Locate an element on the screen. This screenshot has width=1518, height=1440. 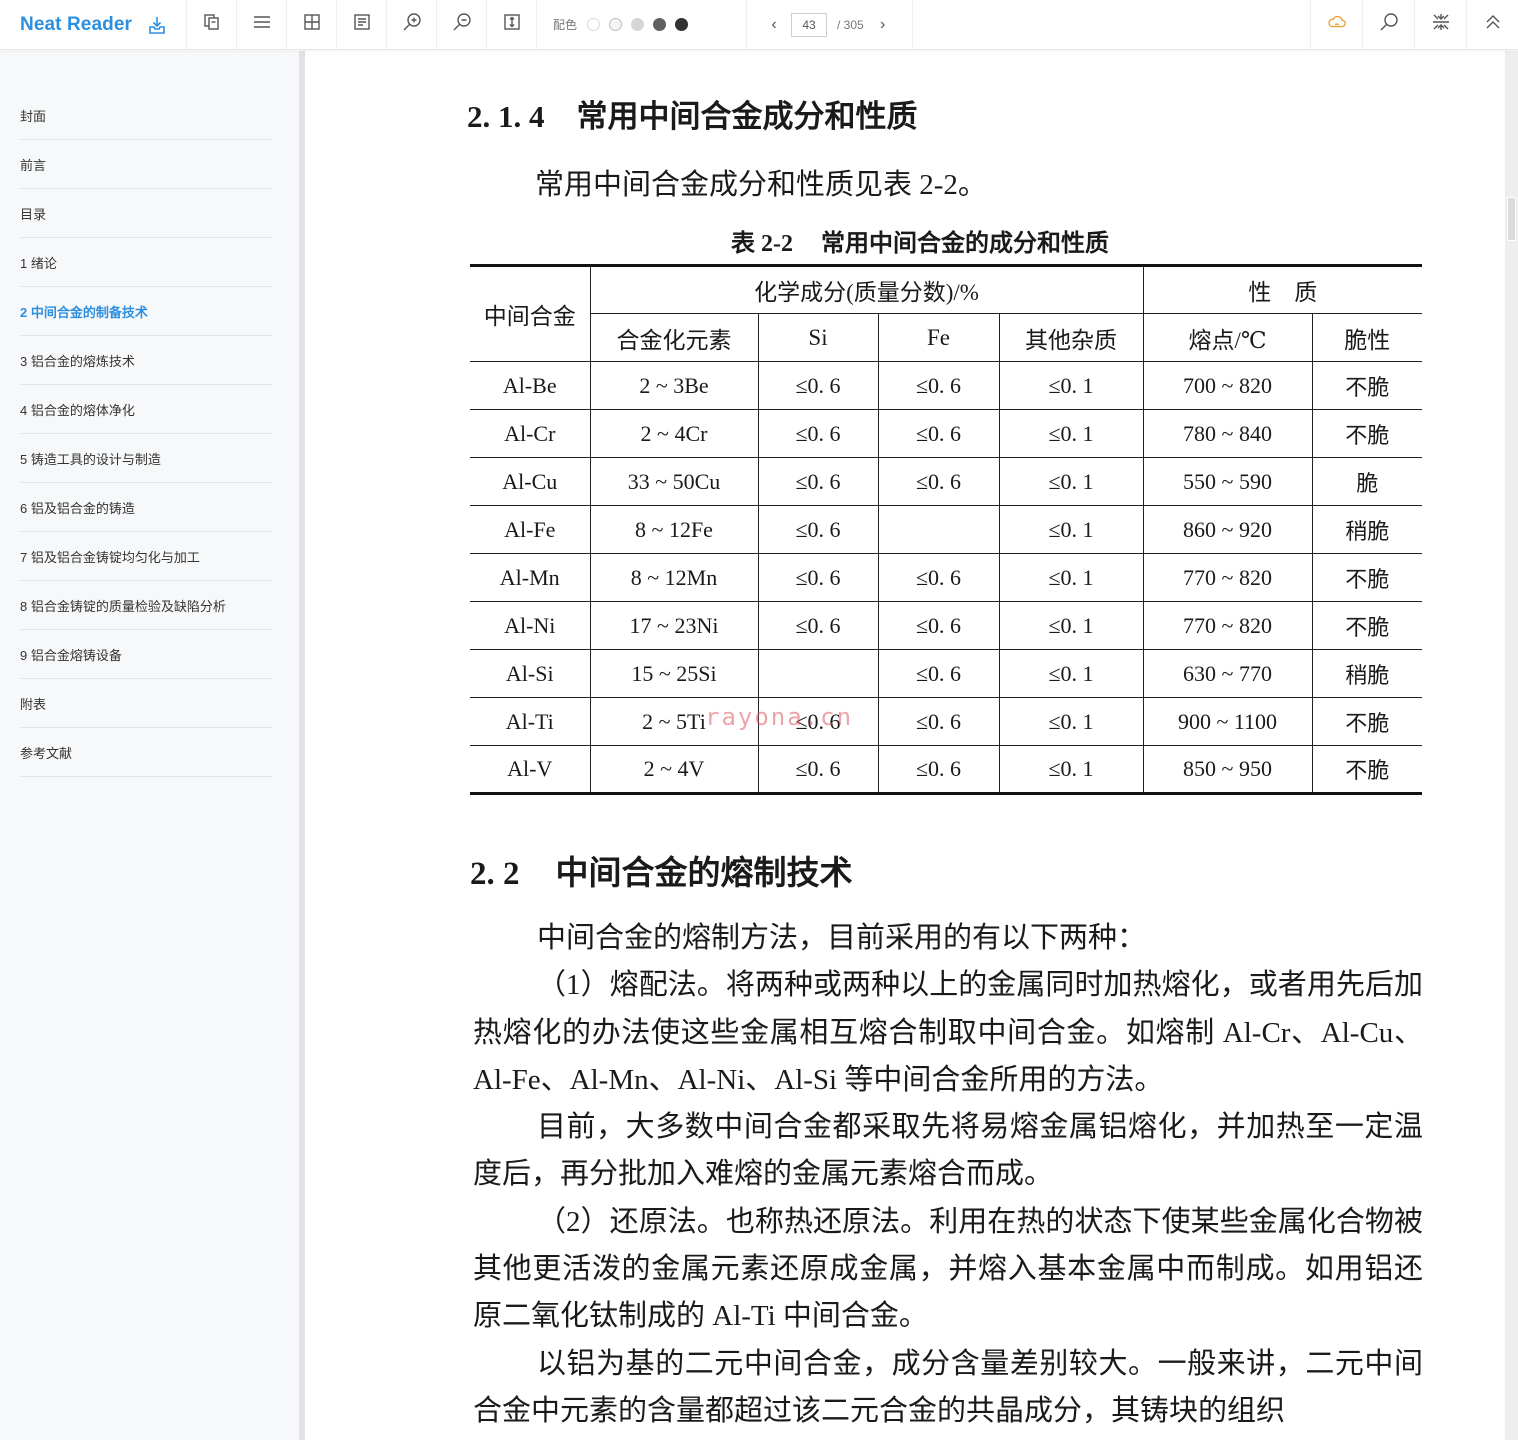
toc-item: 9 铝合金熔铸设备 is located at coordinates (146, 654).